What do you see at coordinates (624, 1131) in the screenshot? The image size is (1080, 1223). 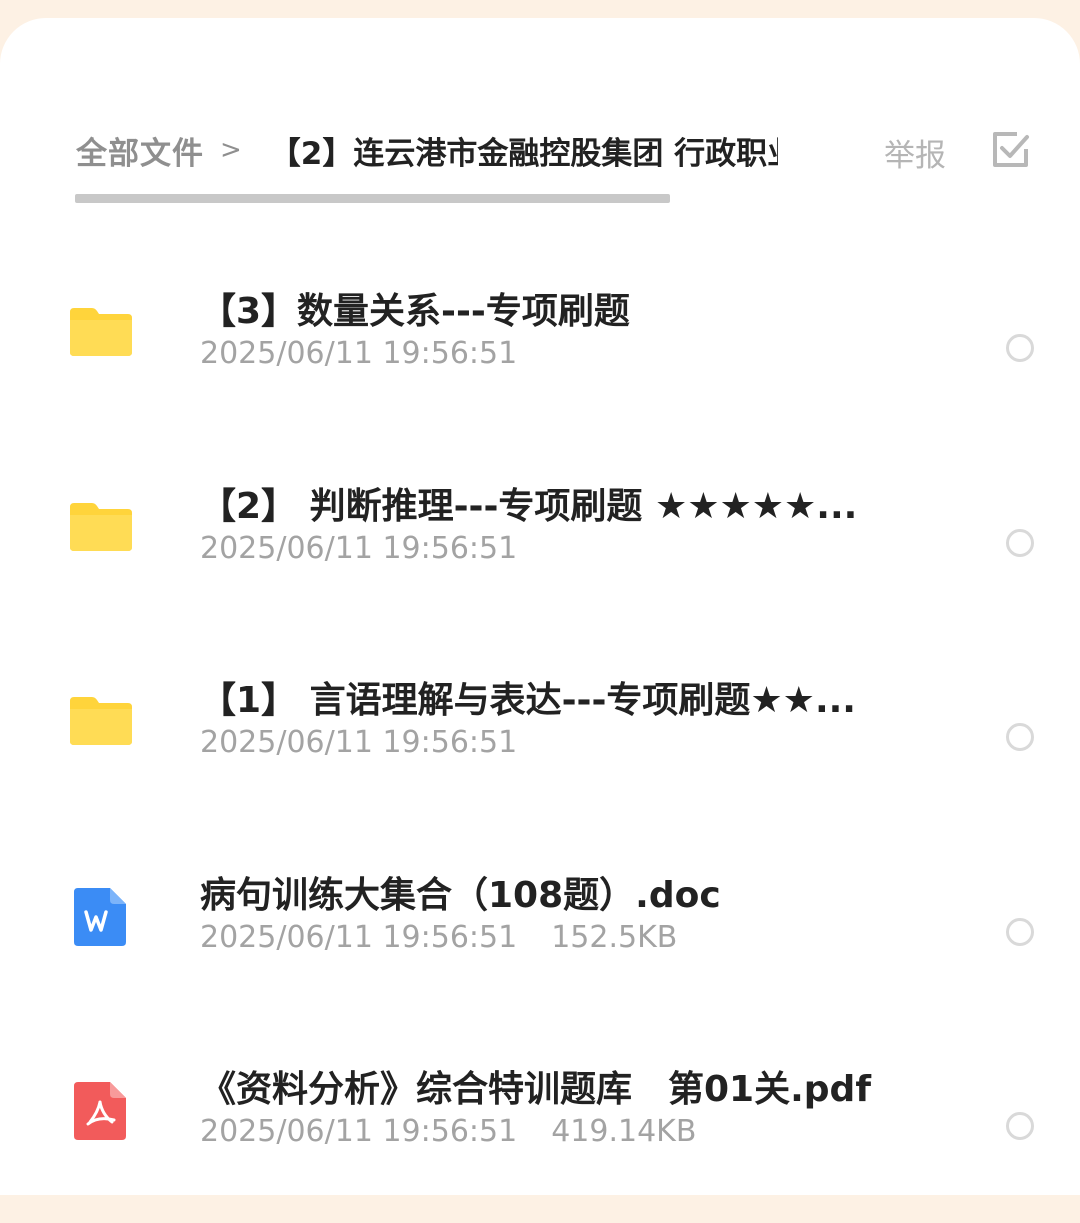 I see `file-size: 419.14KB` at bounding box center [624, 1131].